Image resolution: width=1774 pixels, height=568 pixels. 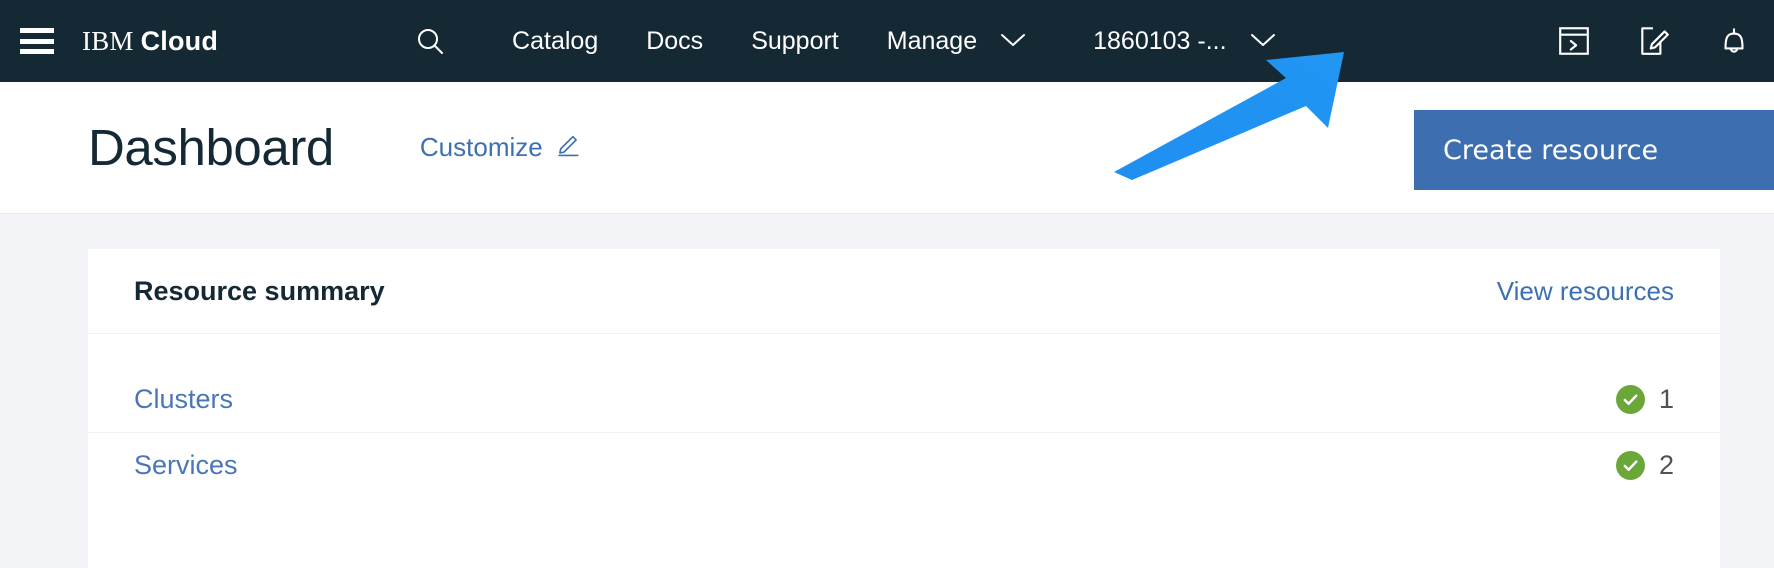 What do you see at coordinates (1594, 150) in the screenshot?
I see `create-resource-button: Create resource` at bounding box center [1594, 150].